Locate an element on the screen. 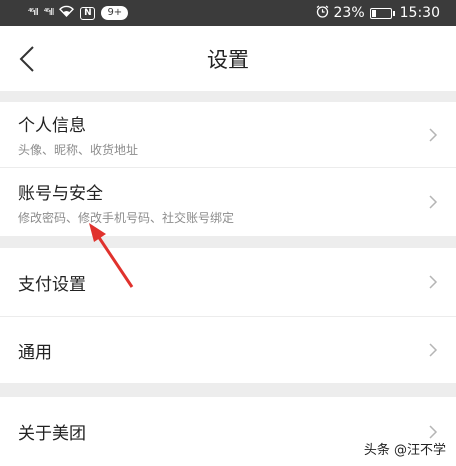 Image resolution: width=456 pixels, height=466 pixels. nfc-icon: N is located at coordinates (88, 13).